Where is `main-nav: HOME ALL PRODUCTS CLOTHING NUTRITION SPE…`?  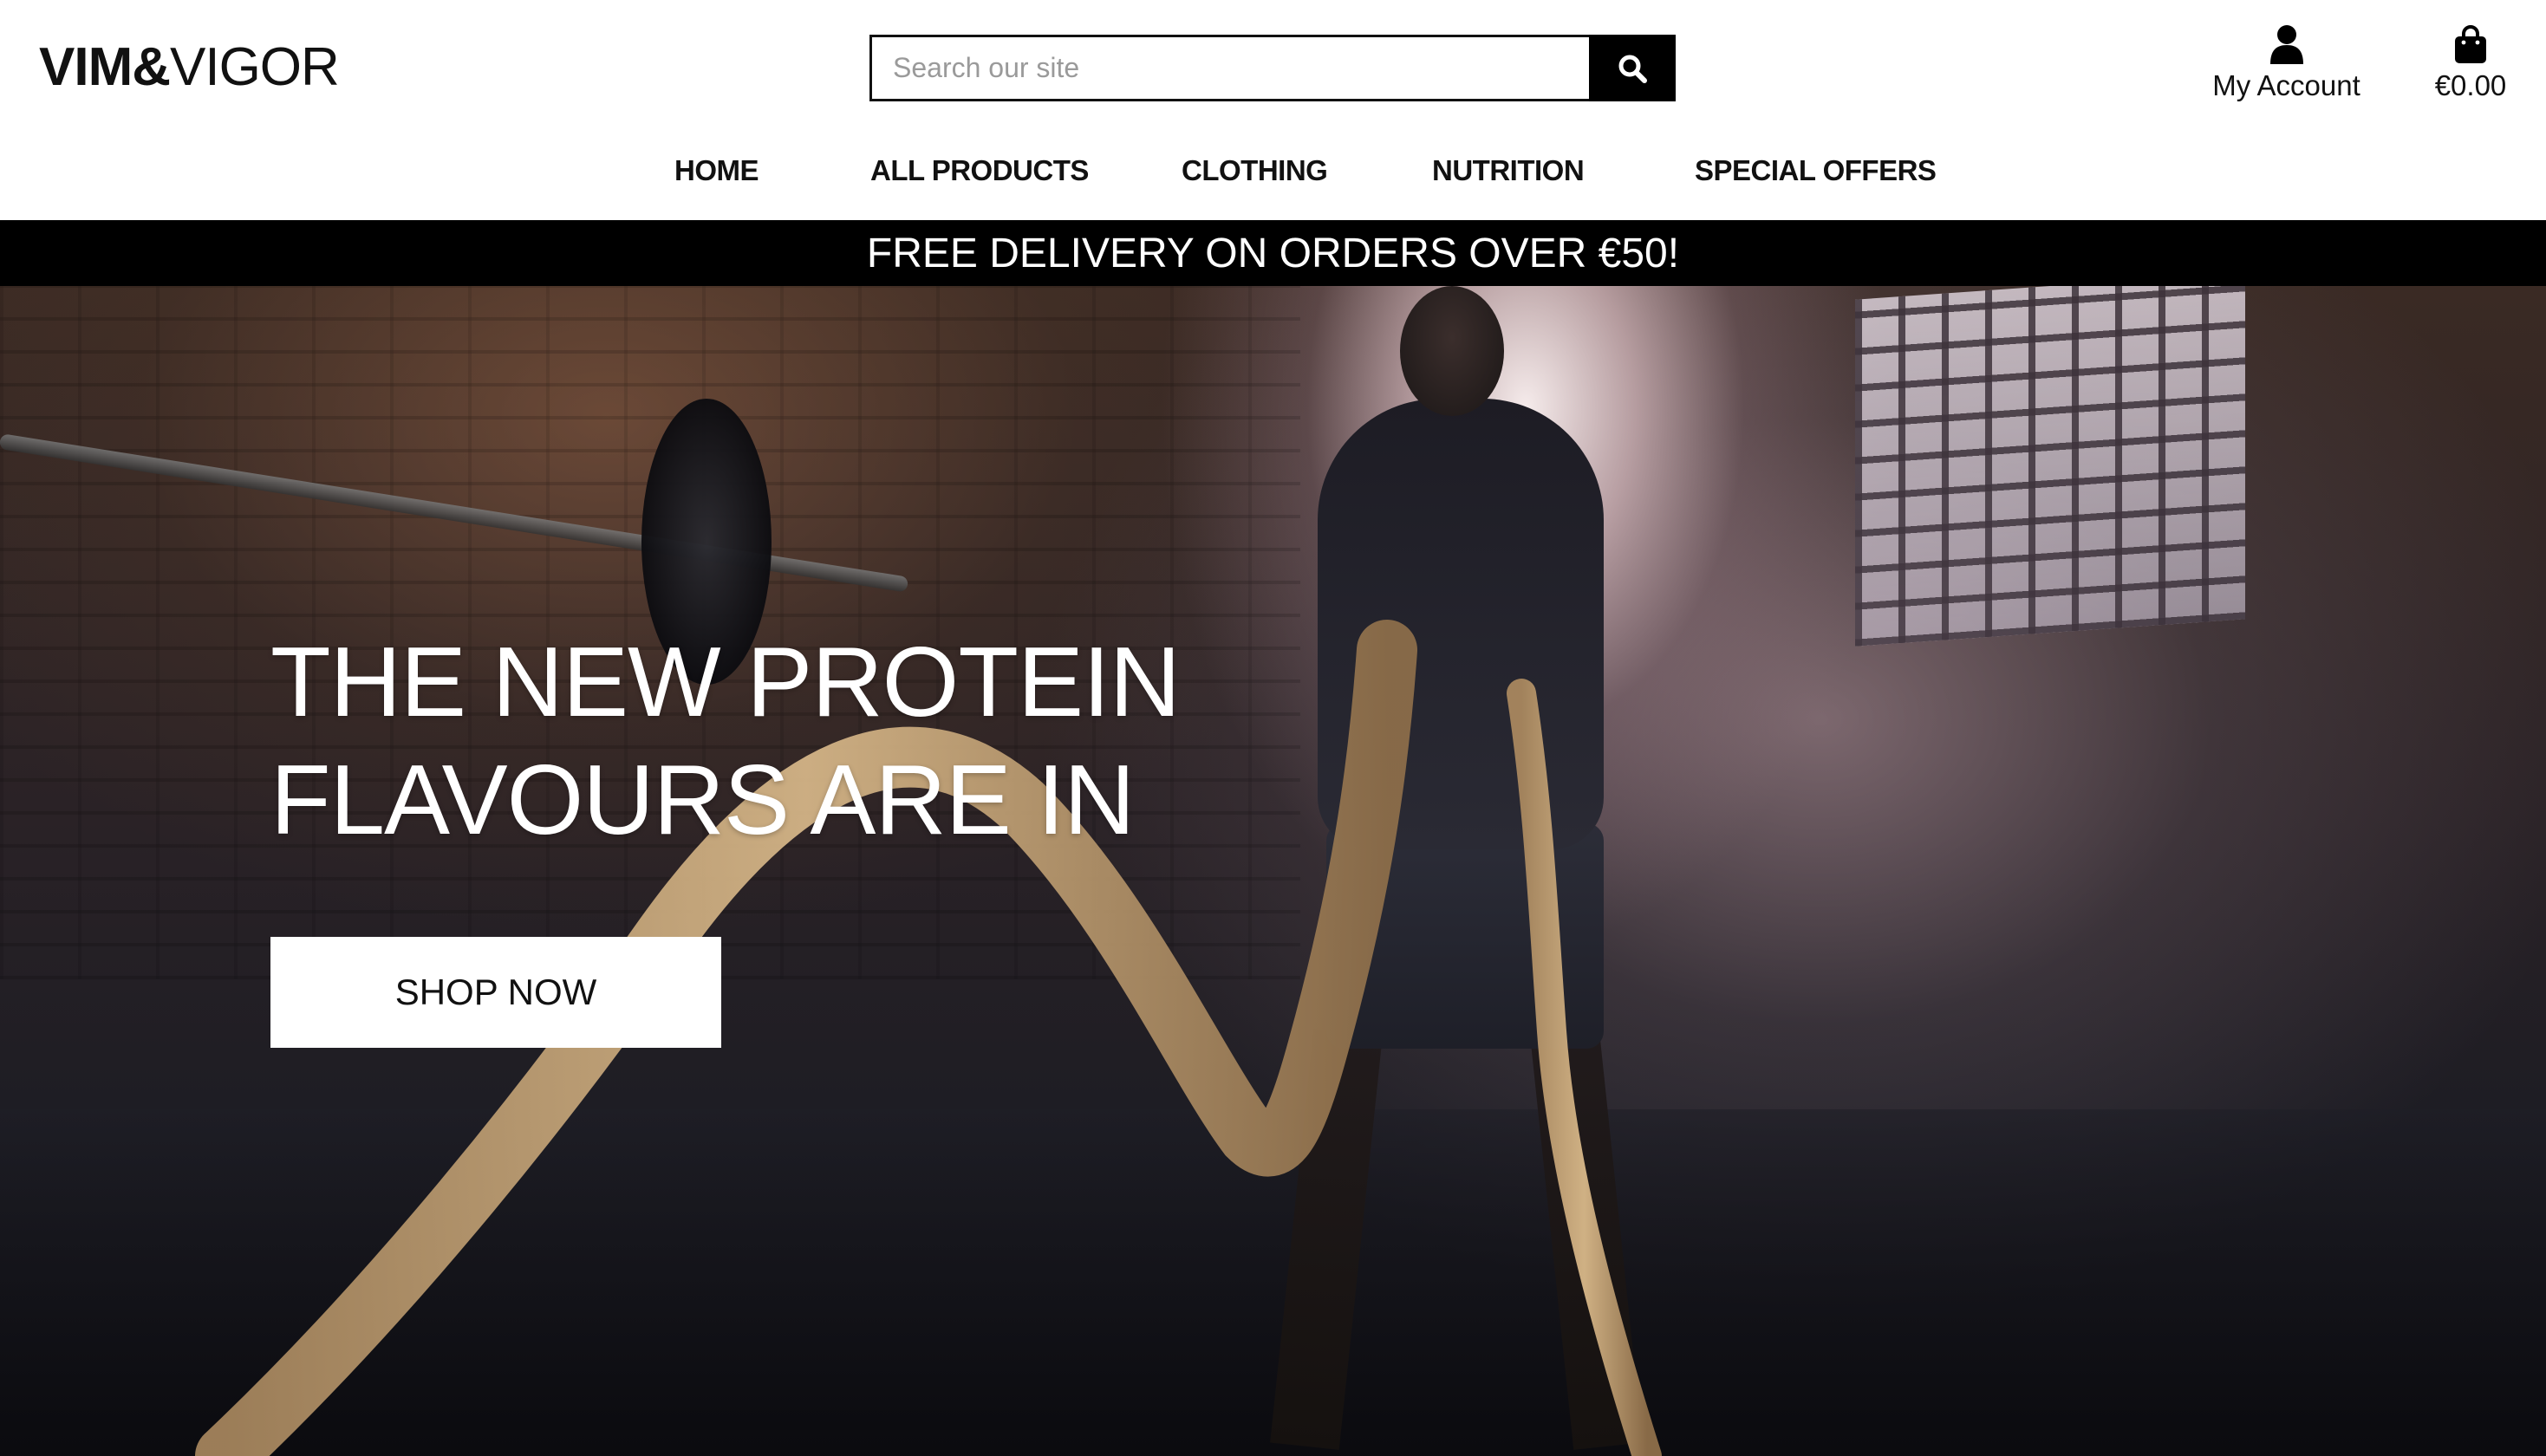
main-nav: HOME ALL PRODUCTS CLOTHING NUTRITION SPE… is located at coordinates (1273, 173).